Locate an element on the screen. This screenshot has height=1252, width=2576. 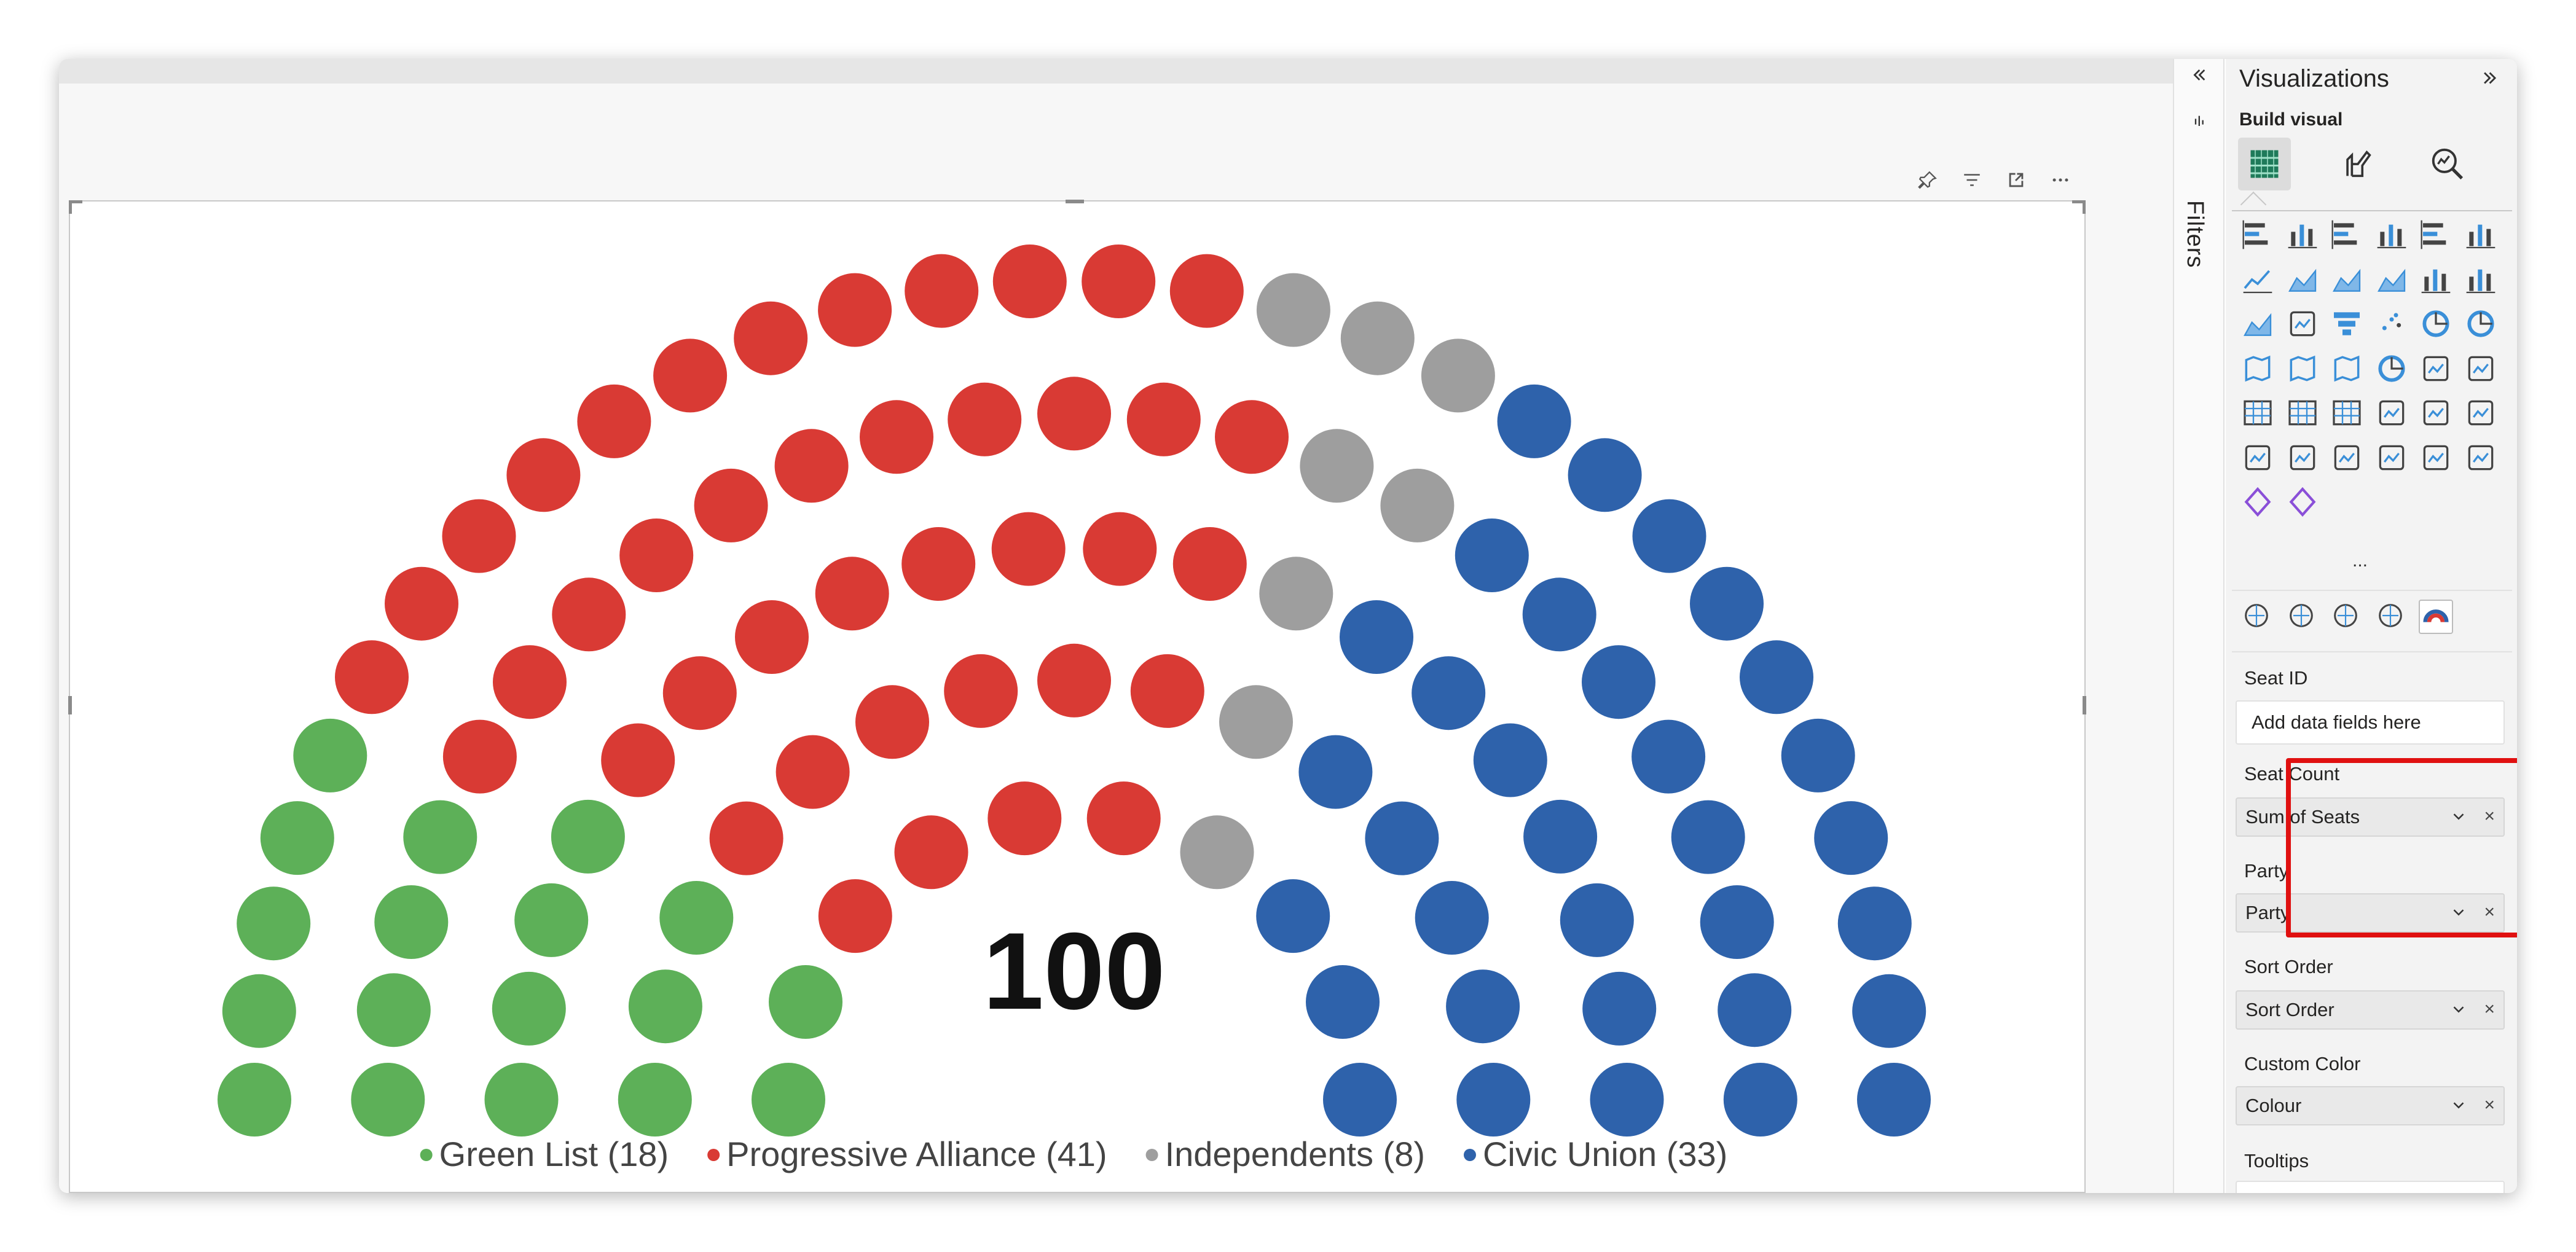
metrics-icon is located at coordinates (2481, 457).